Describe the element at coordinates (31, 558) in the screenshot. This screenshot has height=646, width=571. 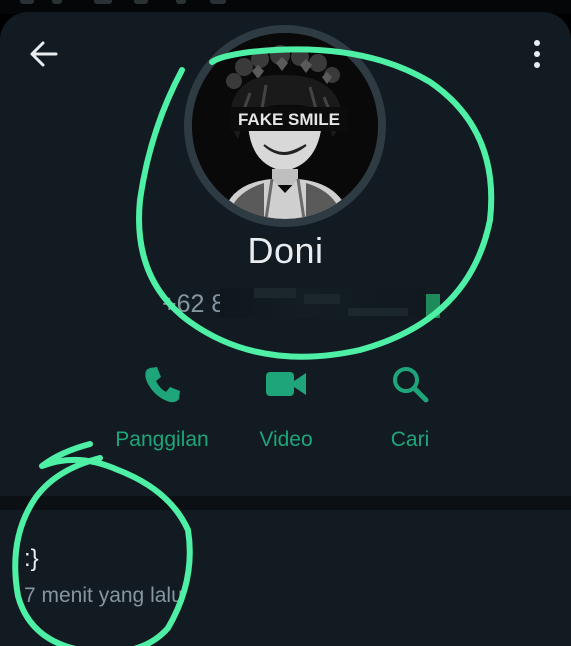
I see `about-text: :}` at that location.